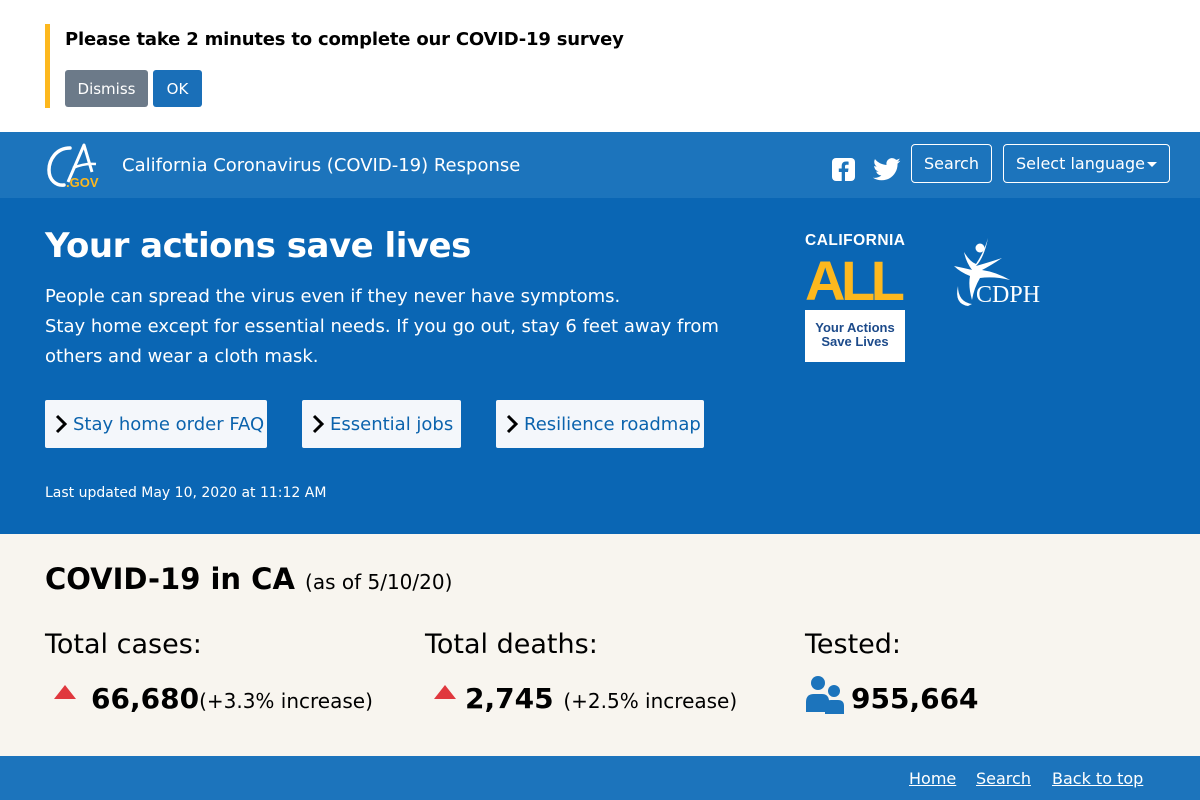  Describe the element at coordinates (1008, 295) in the screenshot. I see `cdph-text: CDPH` at that location.